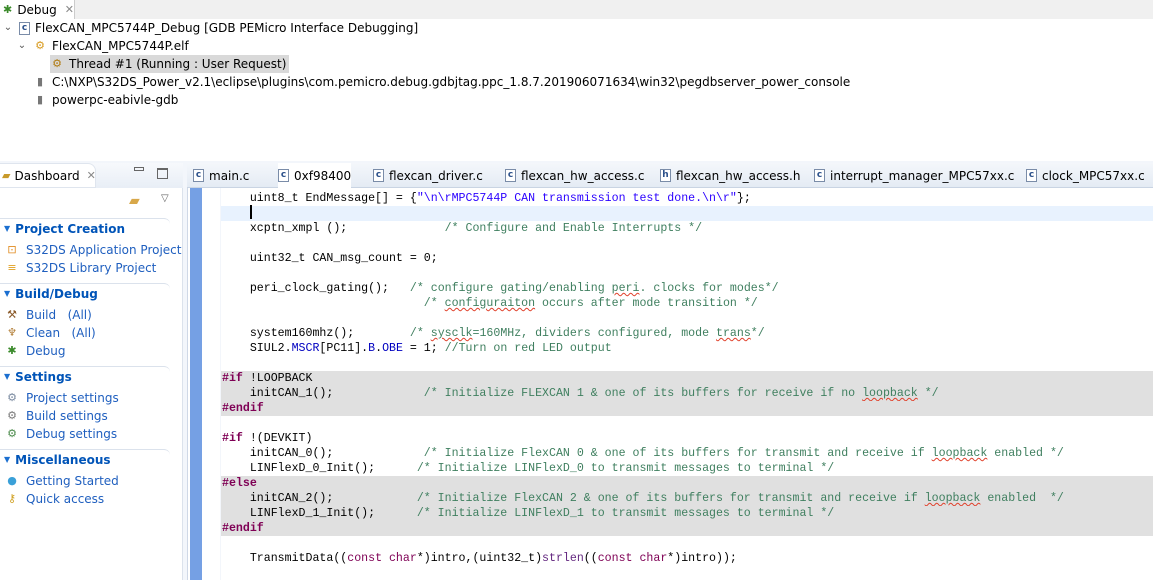  I want to click on editor-tab: c flexcan_driver.c, so click(428, 175).